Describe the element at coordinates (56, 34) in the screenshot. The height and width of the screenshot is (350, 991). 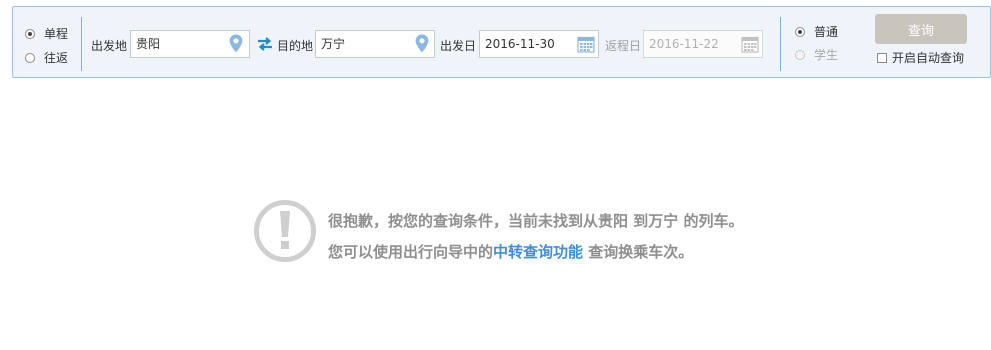
I see `one-way-label: 单程` at that location.